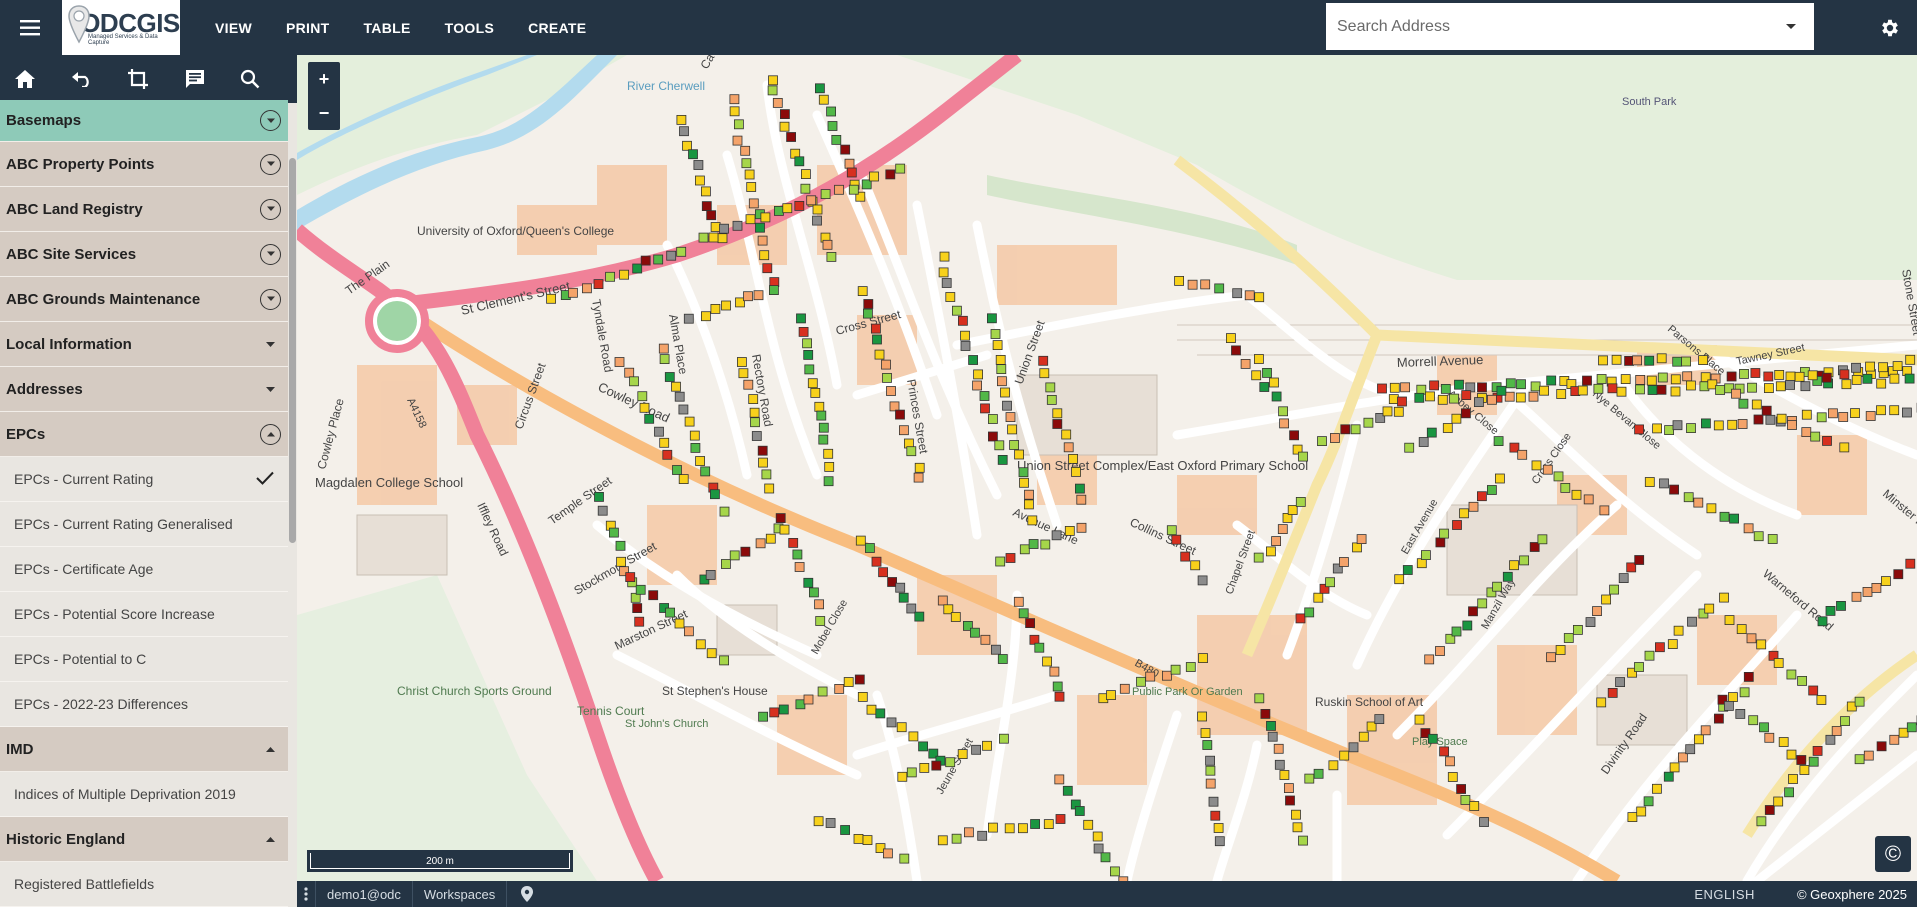  What do you see at coordinates (324, 113) in the screenshot?
I see `zoom-out-button: −` at bounding box center [324, 113].